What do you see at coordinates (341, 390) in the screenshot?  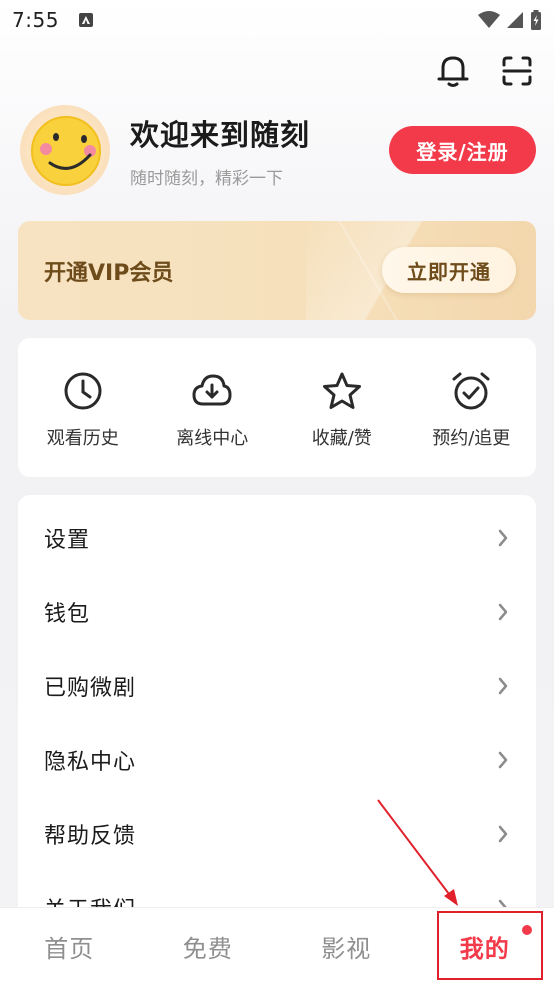 I see `star-icon` at bounding box center [341, 390].